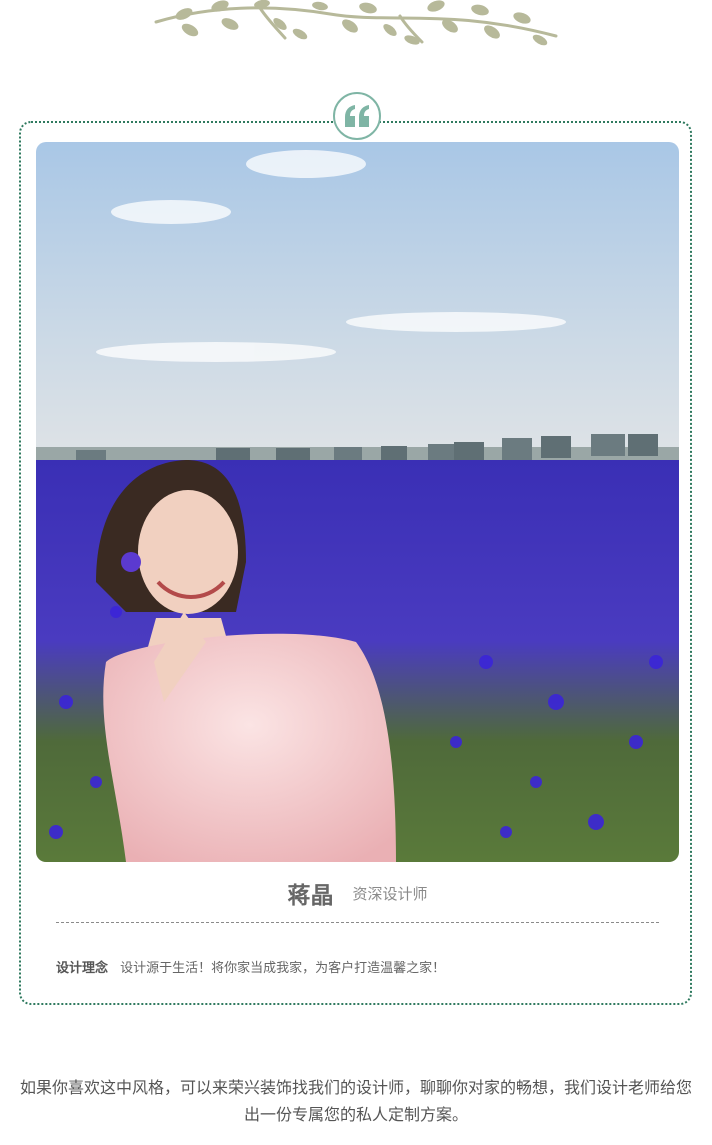 The width and height of the screenshot is (712, 1145). What do you see at coordinates (310, 896) in the screenshot?
I see `designer-name: 蒋晶` at bounding box center [310, 896].